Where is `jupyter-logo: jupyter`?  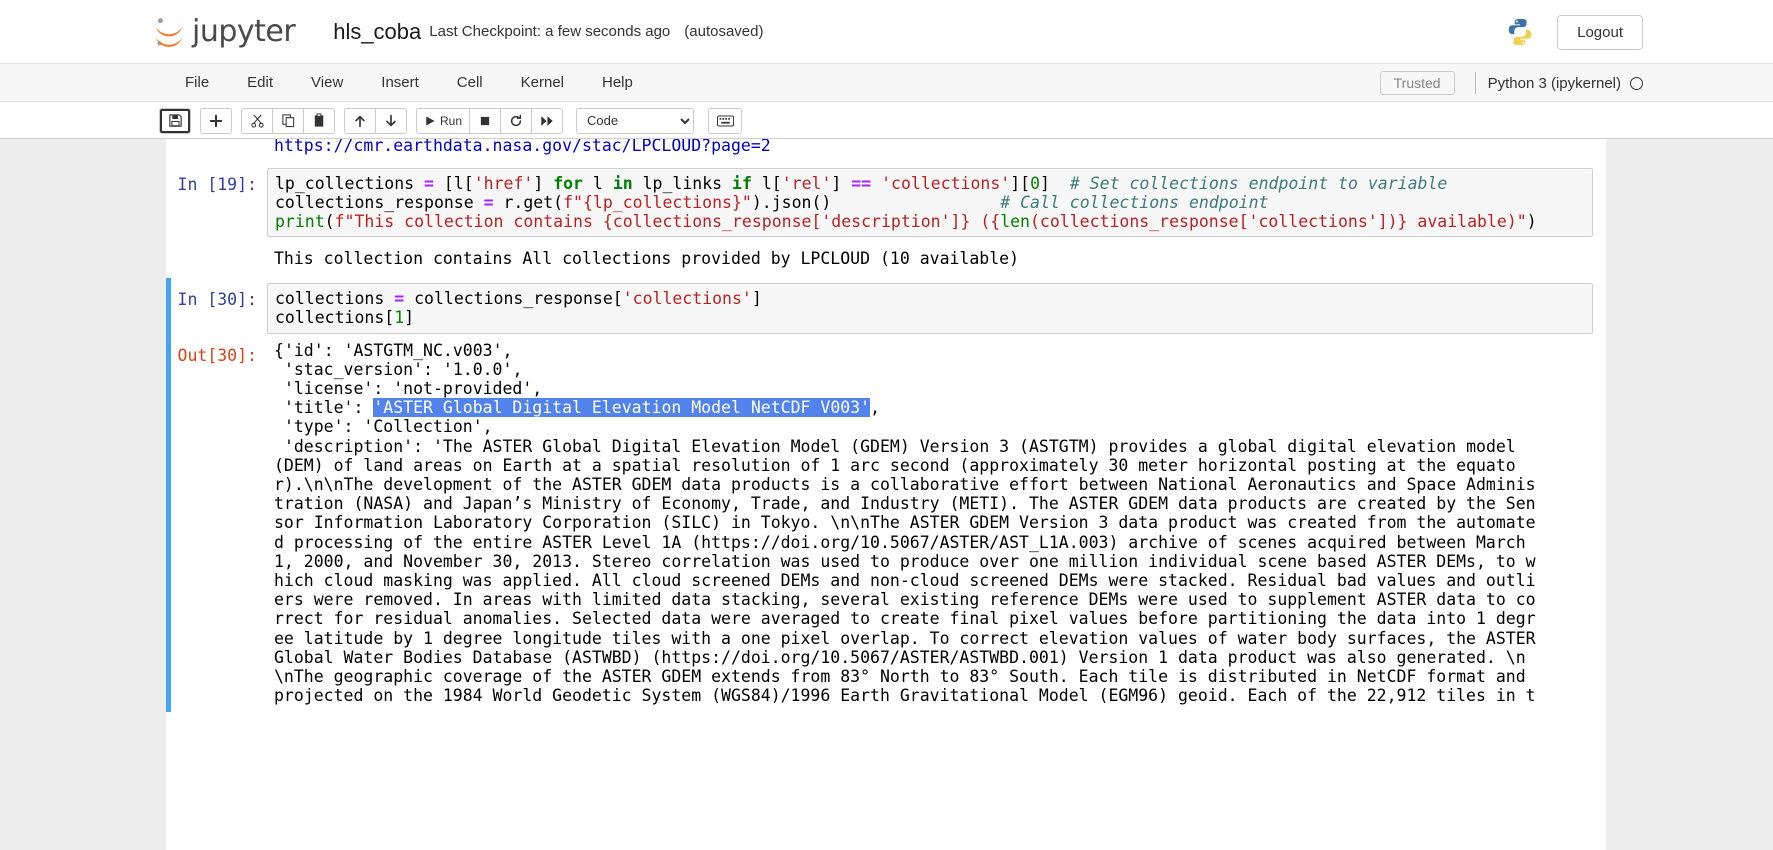
jupyter-logo: jupyter is located at coordinates (223, 32).